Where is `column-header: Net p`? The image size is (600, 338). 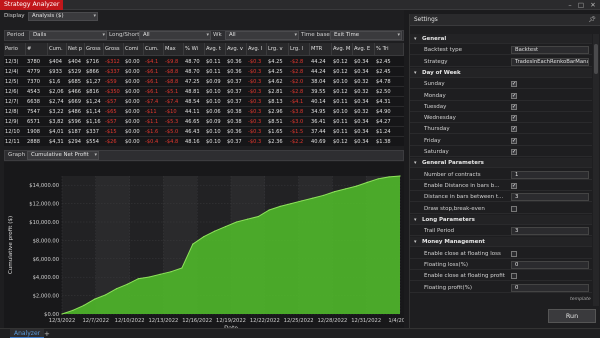
column-header: Net p is located at coordinates (76, 49).